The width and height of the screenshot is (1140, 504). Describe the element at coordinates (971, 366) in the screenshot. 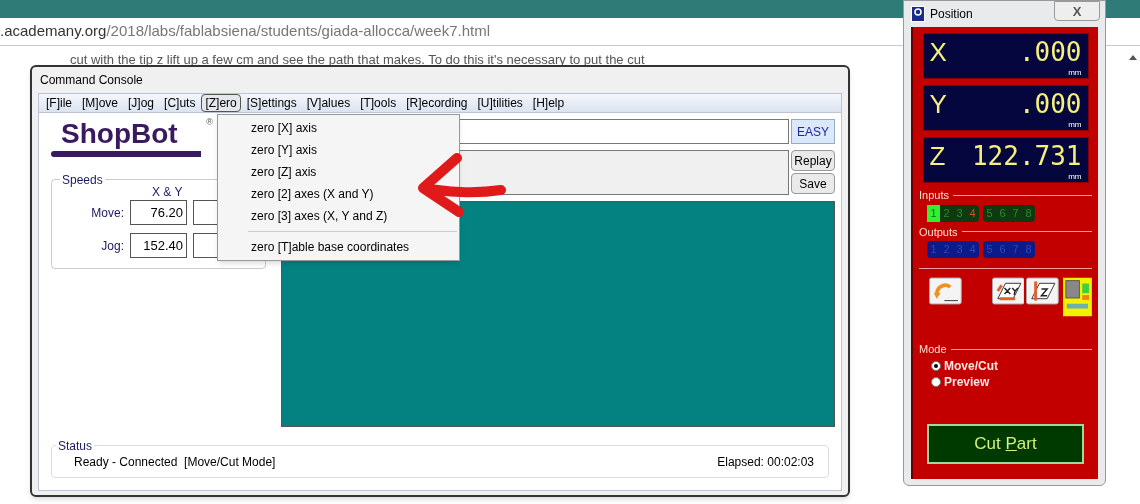

I see `radio-label: Move/Cut` at that location.